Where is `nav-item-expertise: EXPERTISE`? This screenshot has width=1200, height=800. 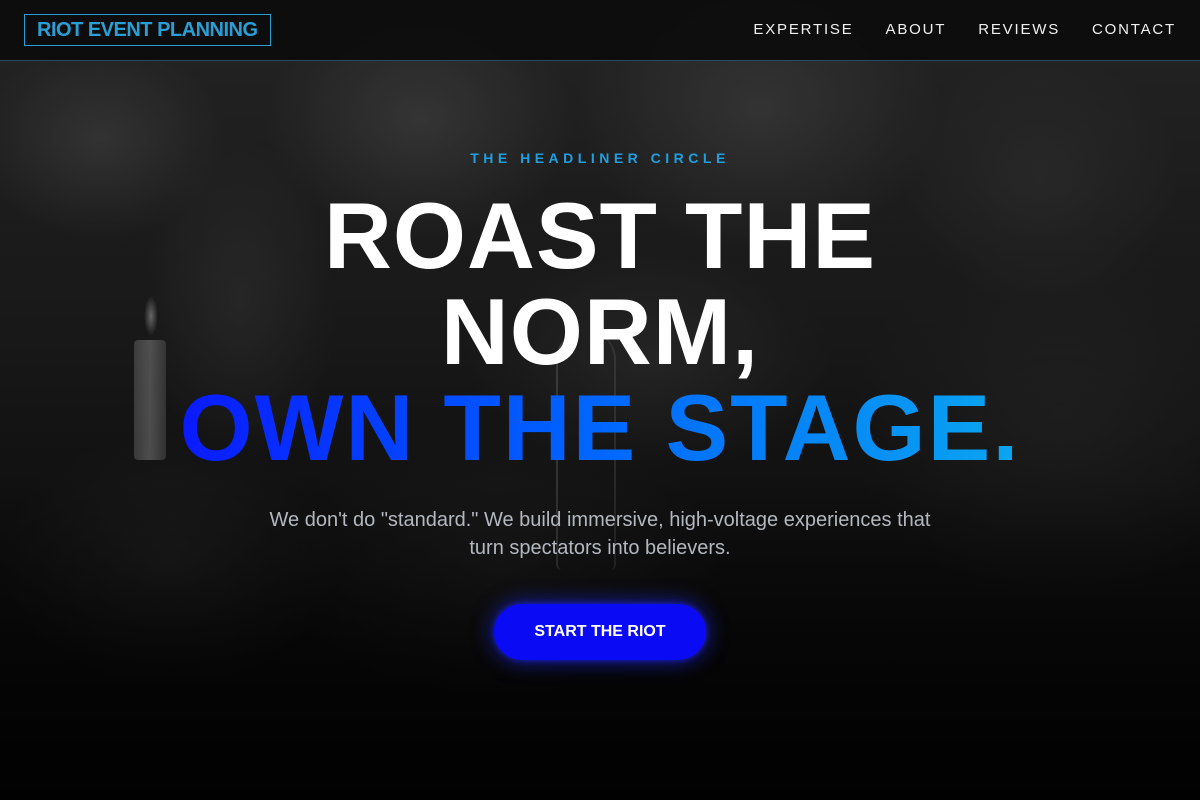 nav-item-expertise: EXPERTISE is located at coordinates (803, 30).